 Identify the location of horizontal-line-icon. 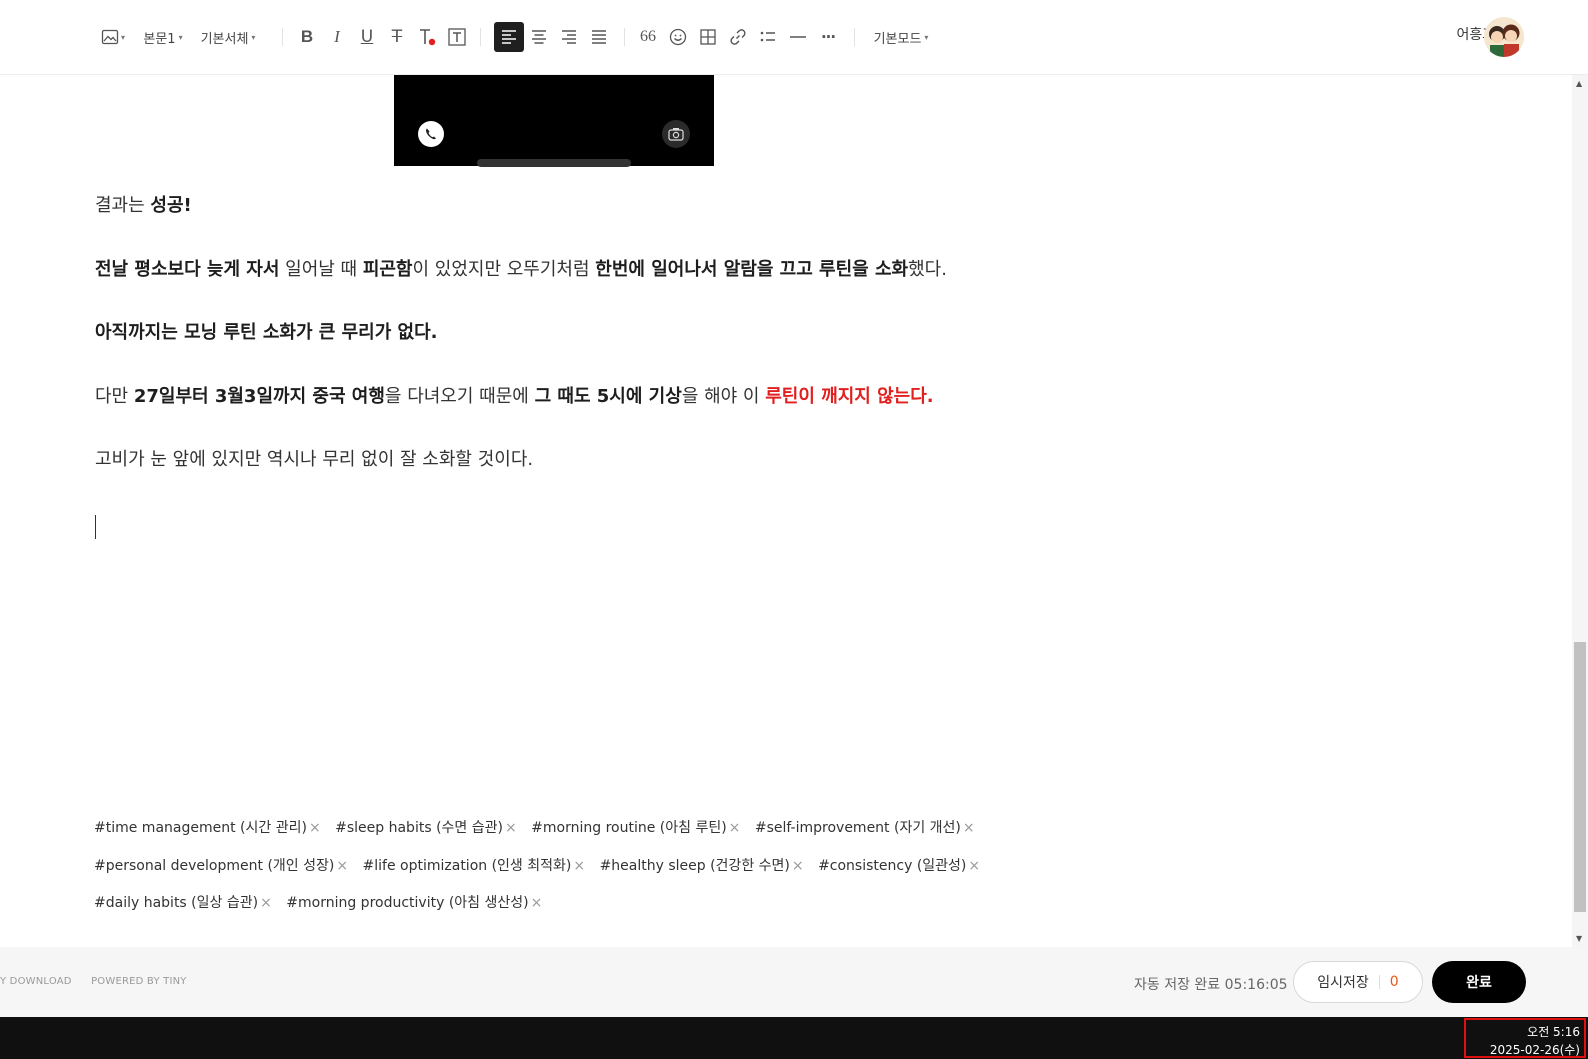
(798, 37).